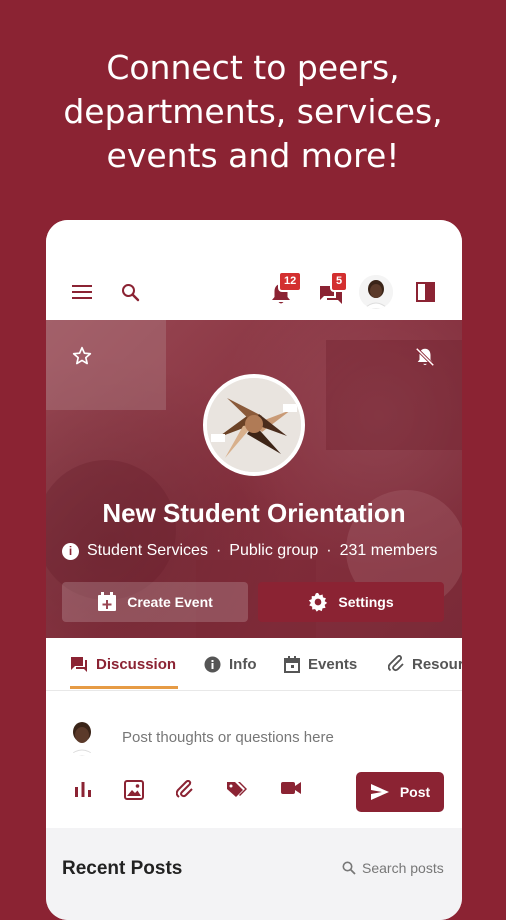 This screenshot has width=506, height=920. Describe the element at coordinates (274, 550) in the screenshot. I see `group-privacy: Public group` at that location.